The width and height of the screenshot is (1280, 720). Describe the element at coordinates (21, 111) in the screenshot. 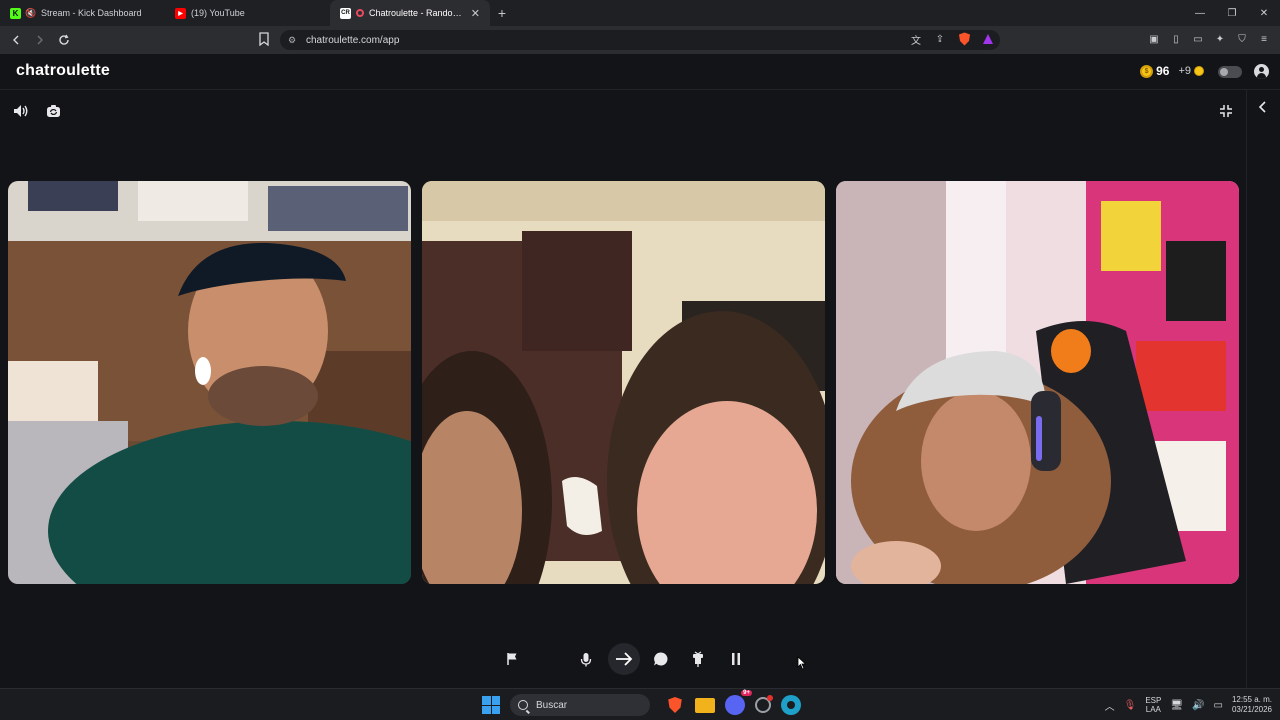

I see `volume-icon` at that location.